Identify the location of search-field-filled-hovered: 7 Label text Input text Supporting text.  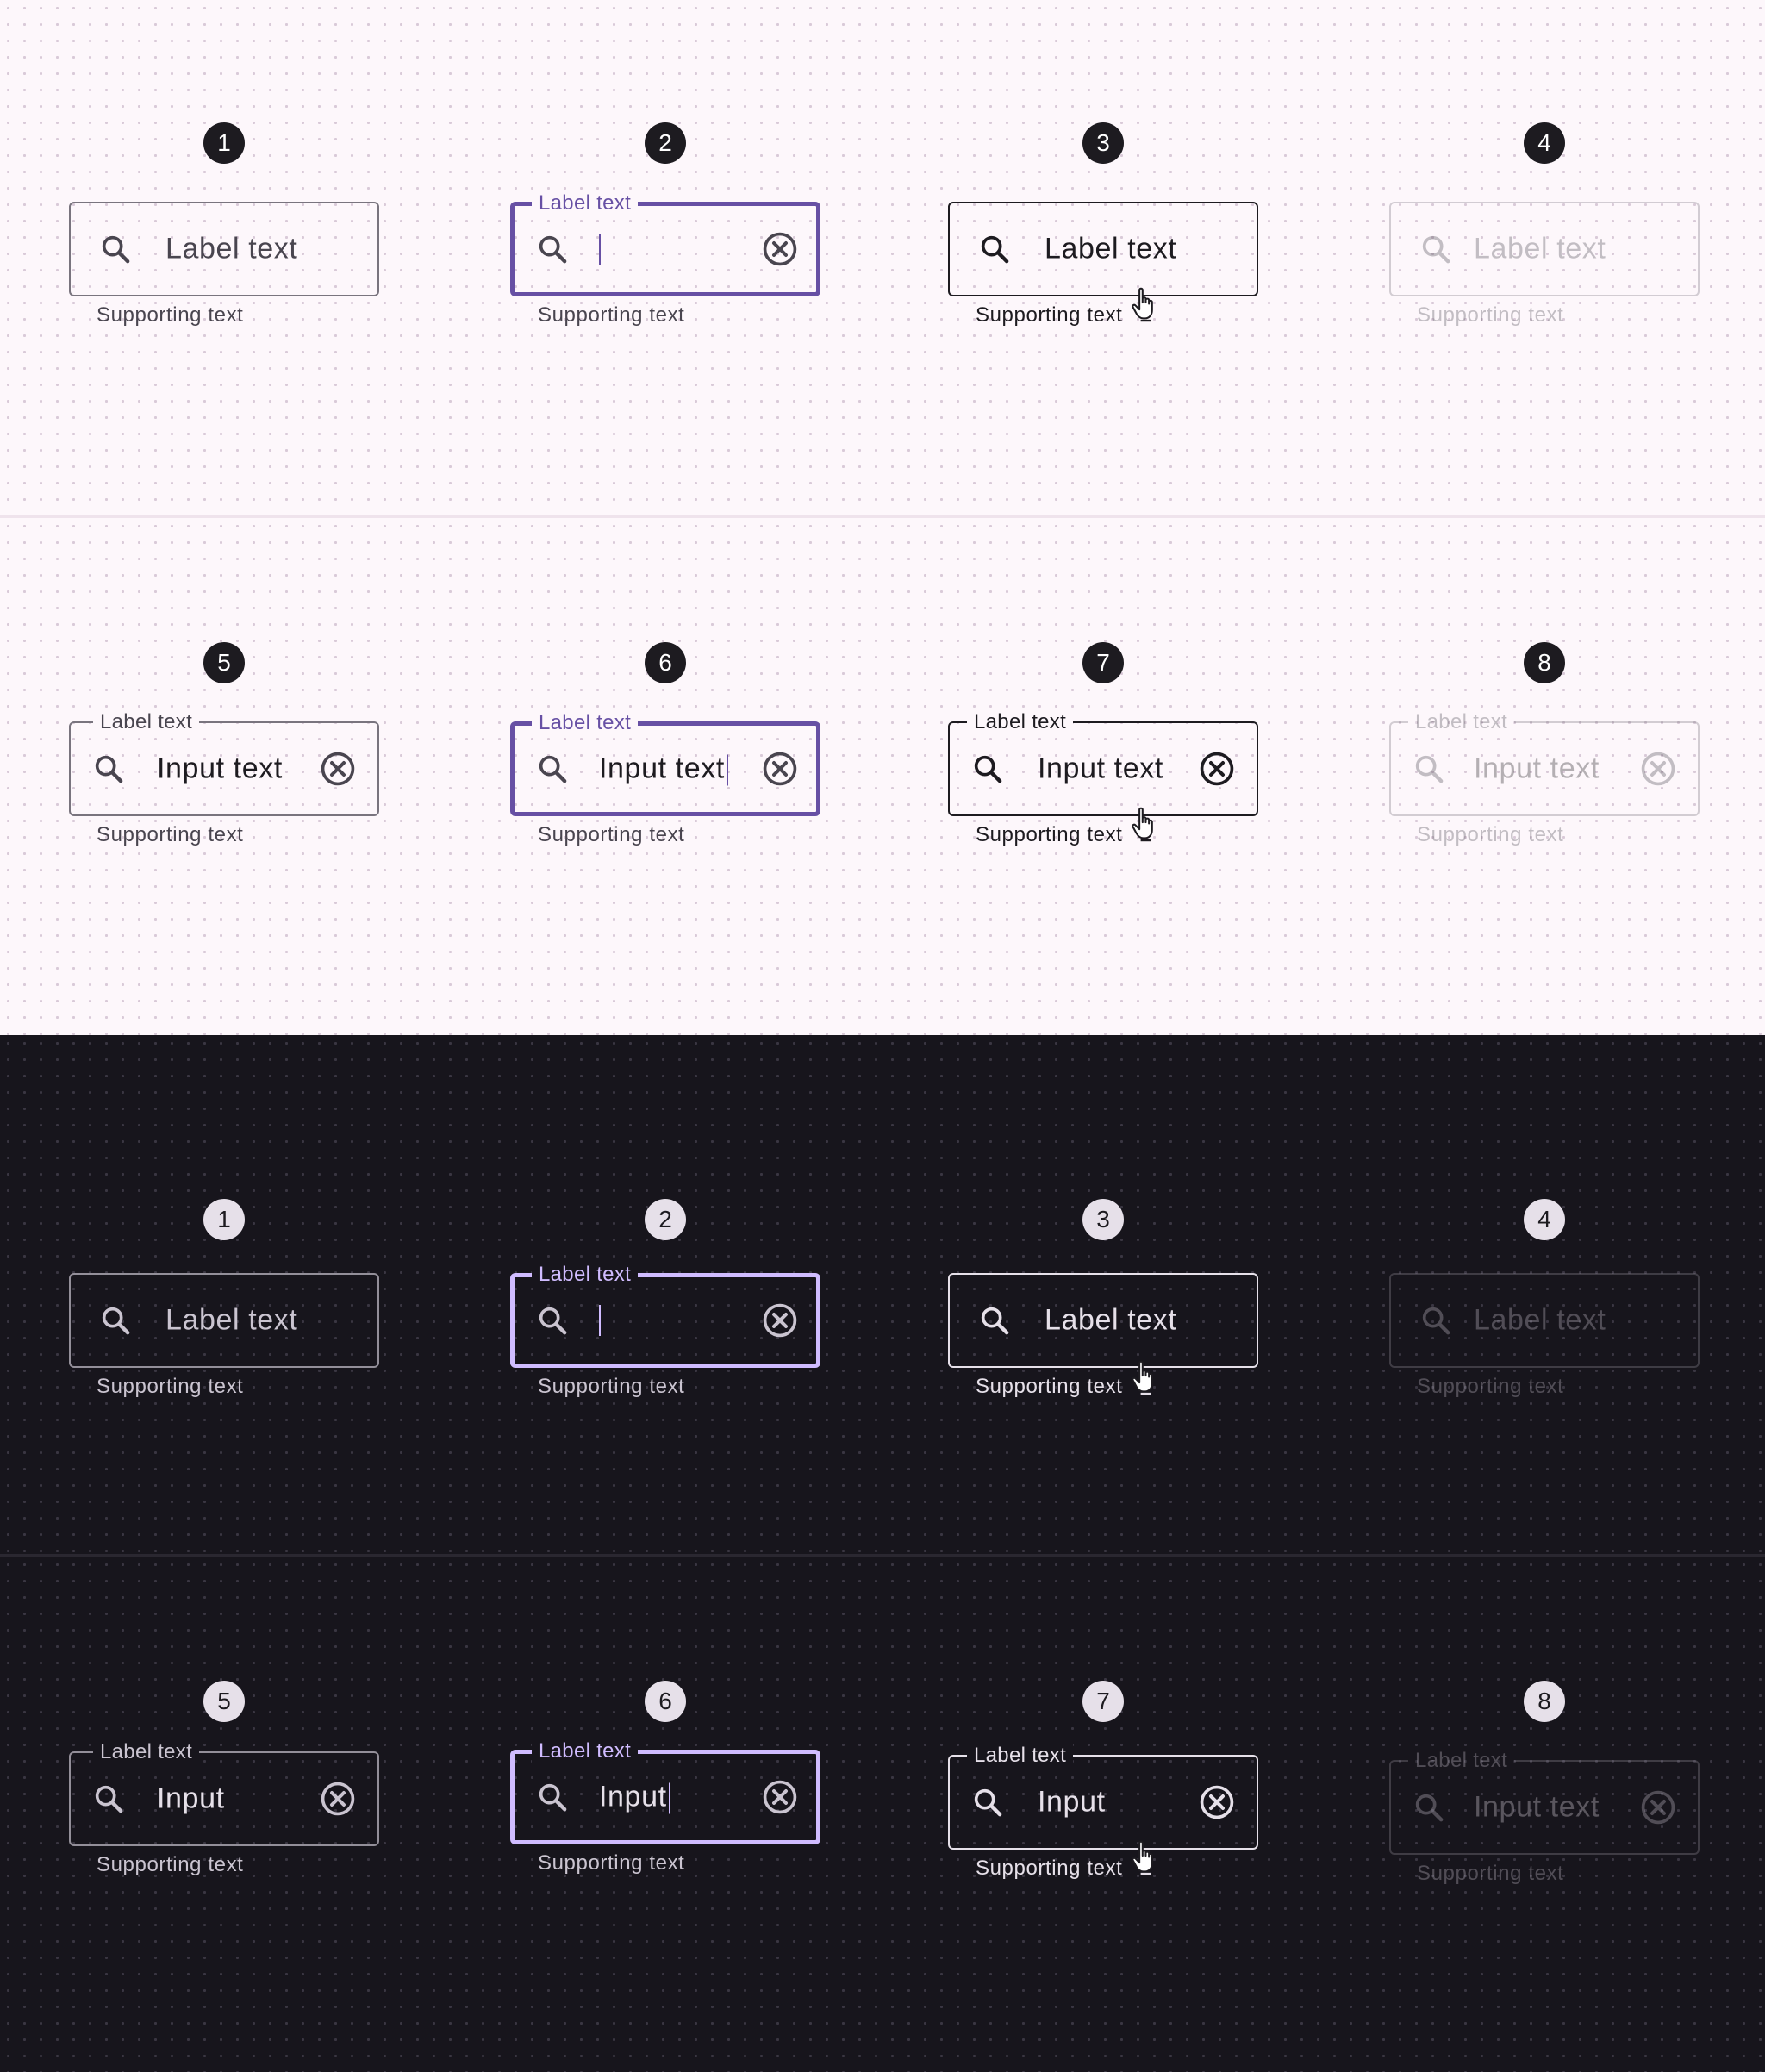
(1103, 744).